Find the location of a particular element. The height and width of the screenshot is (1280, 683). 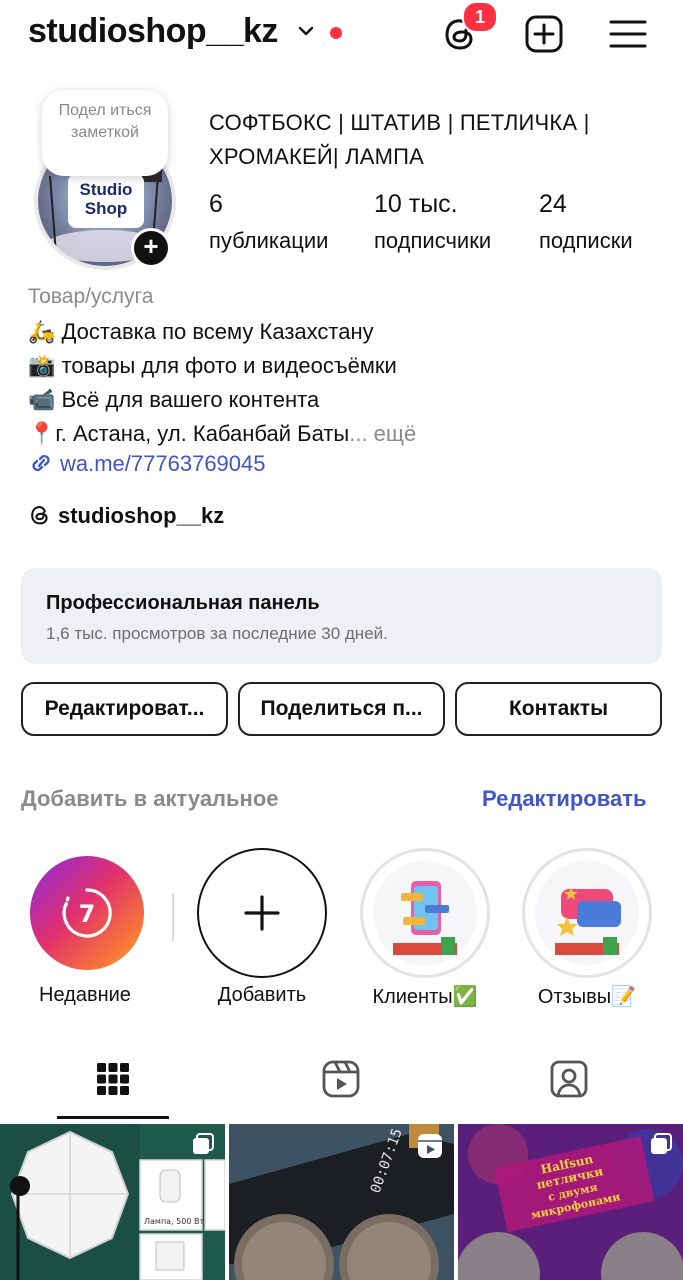

grid-tab-icon is located at coordinates (113, 1079).